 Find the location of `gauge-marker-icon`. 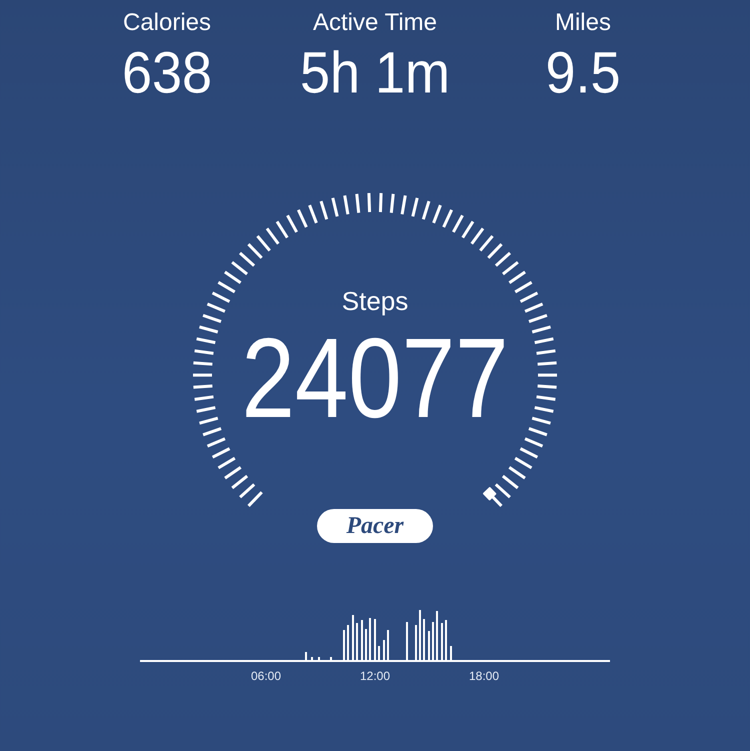

gauge-marker-icon is located at coordinates (489, 493).